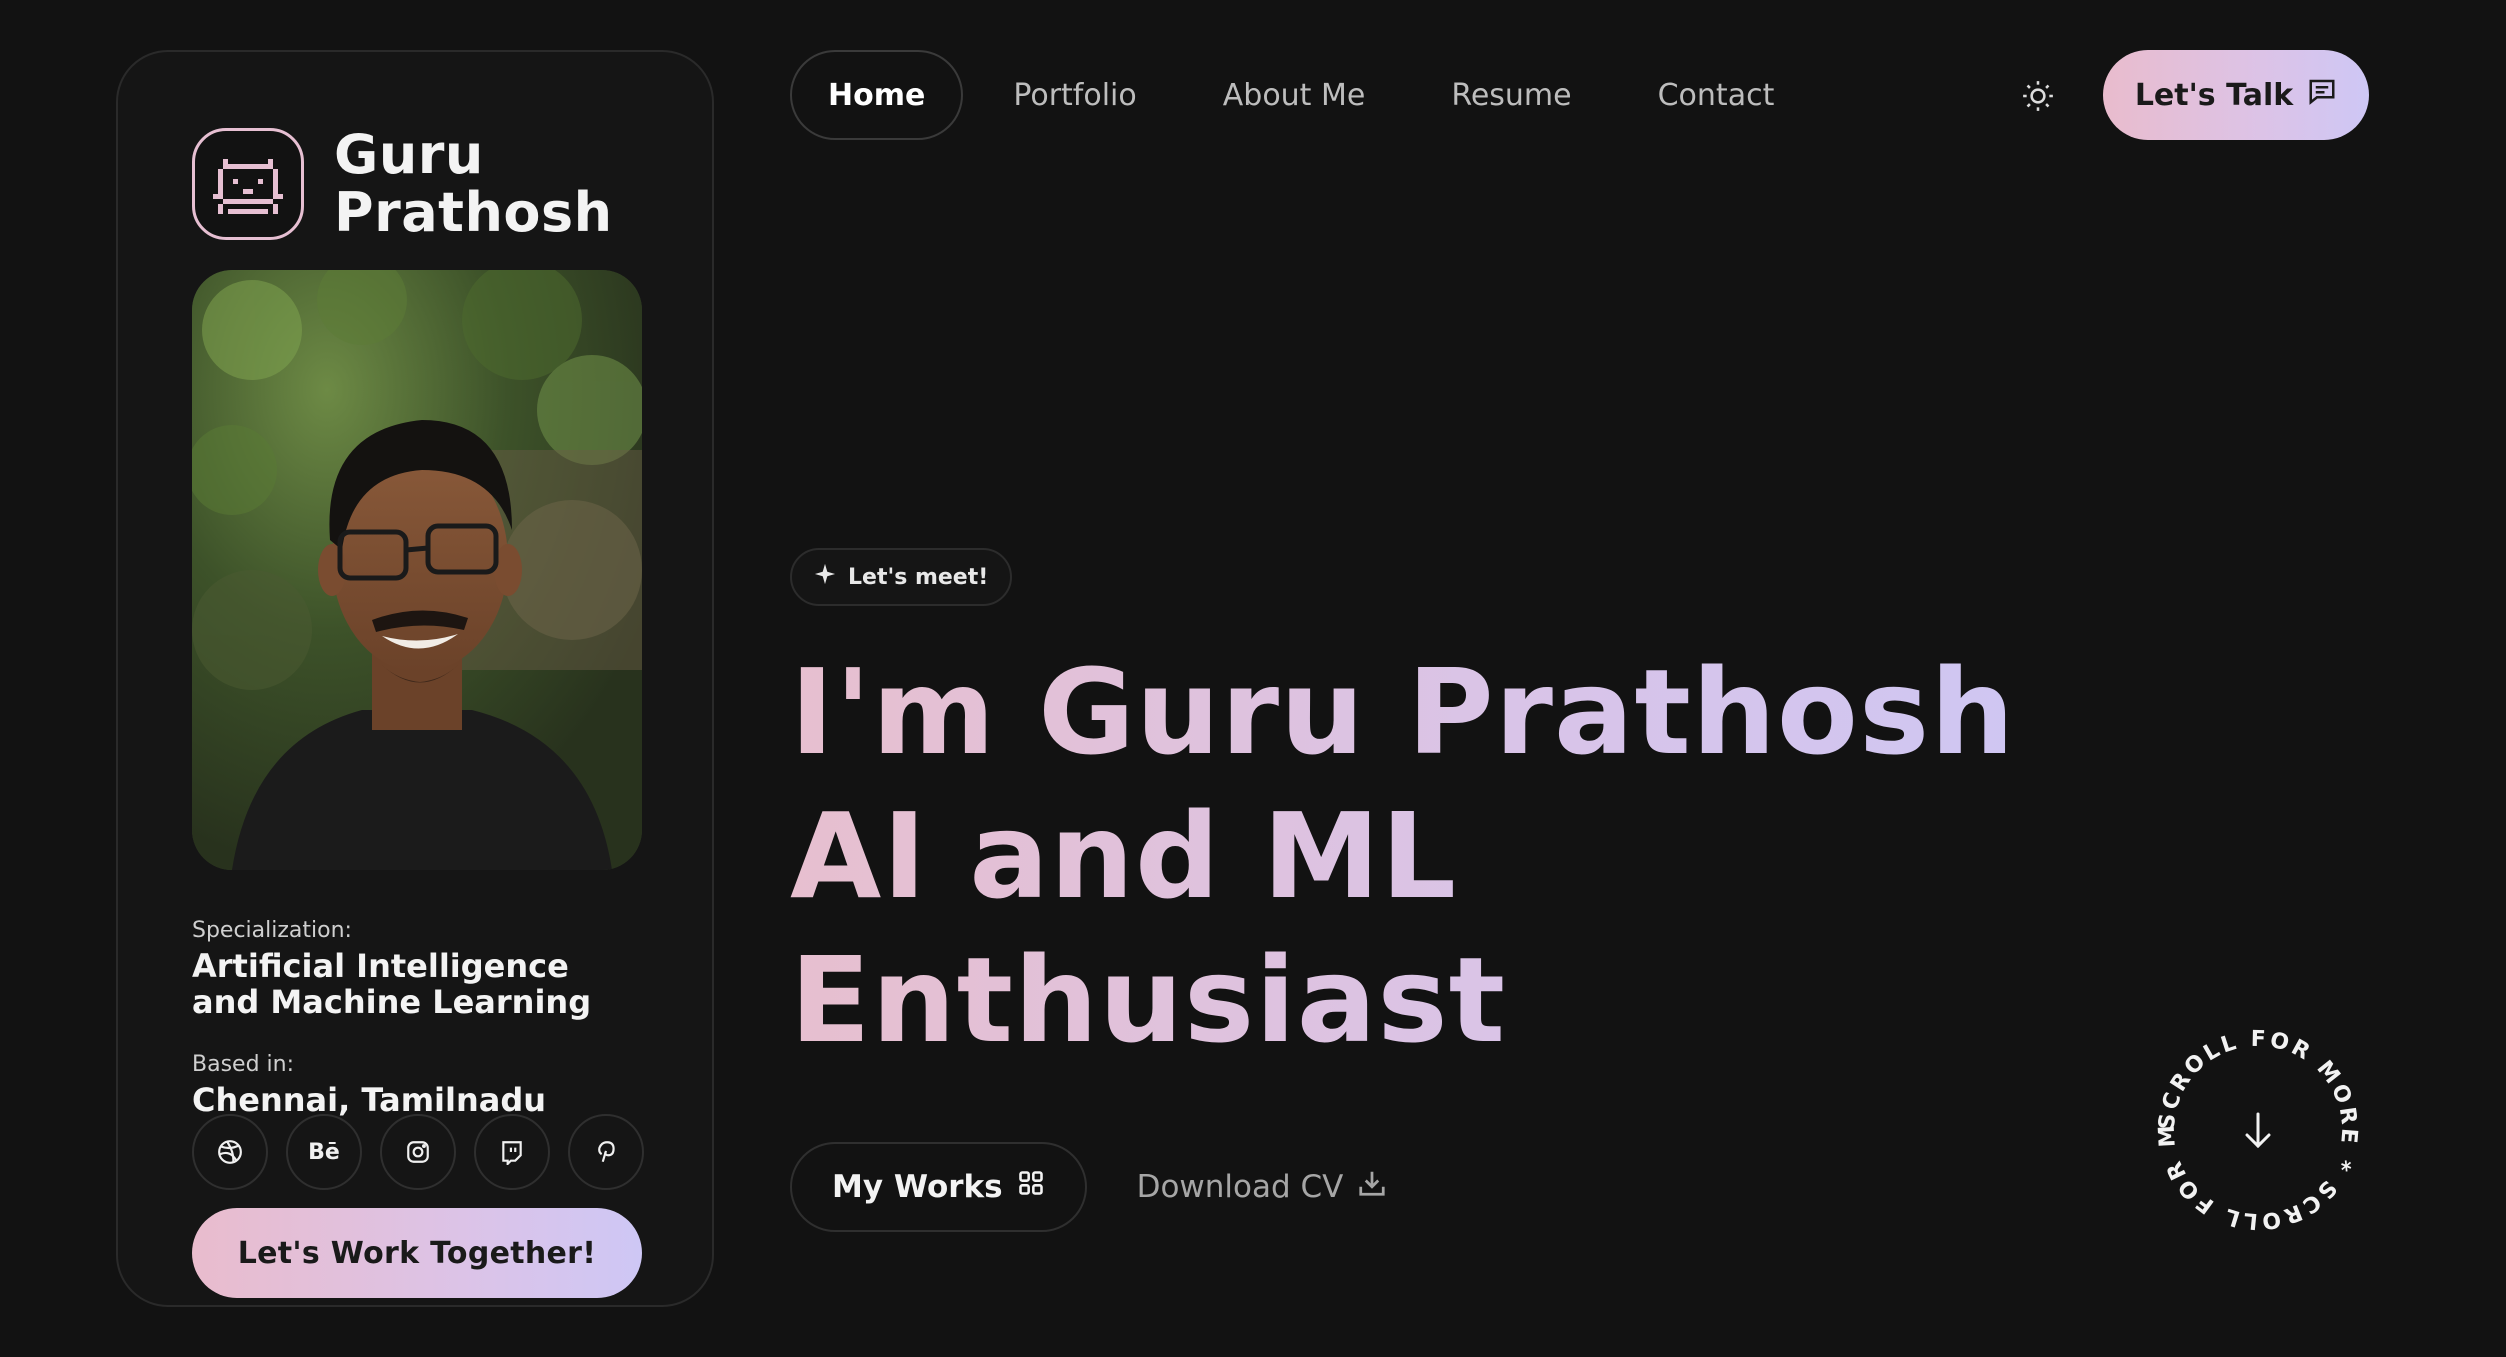 The width and height of the screenshot is (2506, 1357). Describe the element at coordinates (1240, 1187) in the screenshot. I see `download-cv-label: Download CV` at that location.